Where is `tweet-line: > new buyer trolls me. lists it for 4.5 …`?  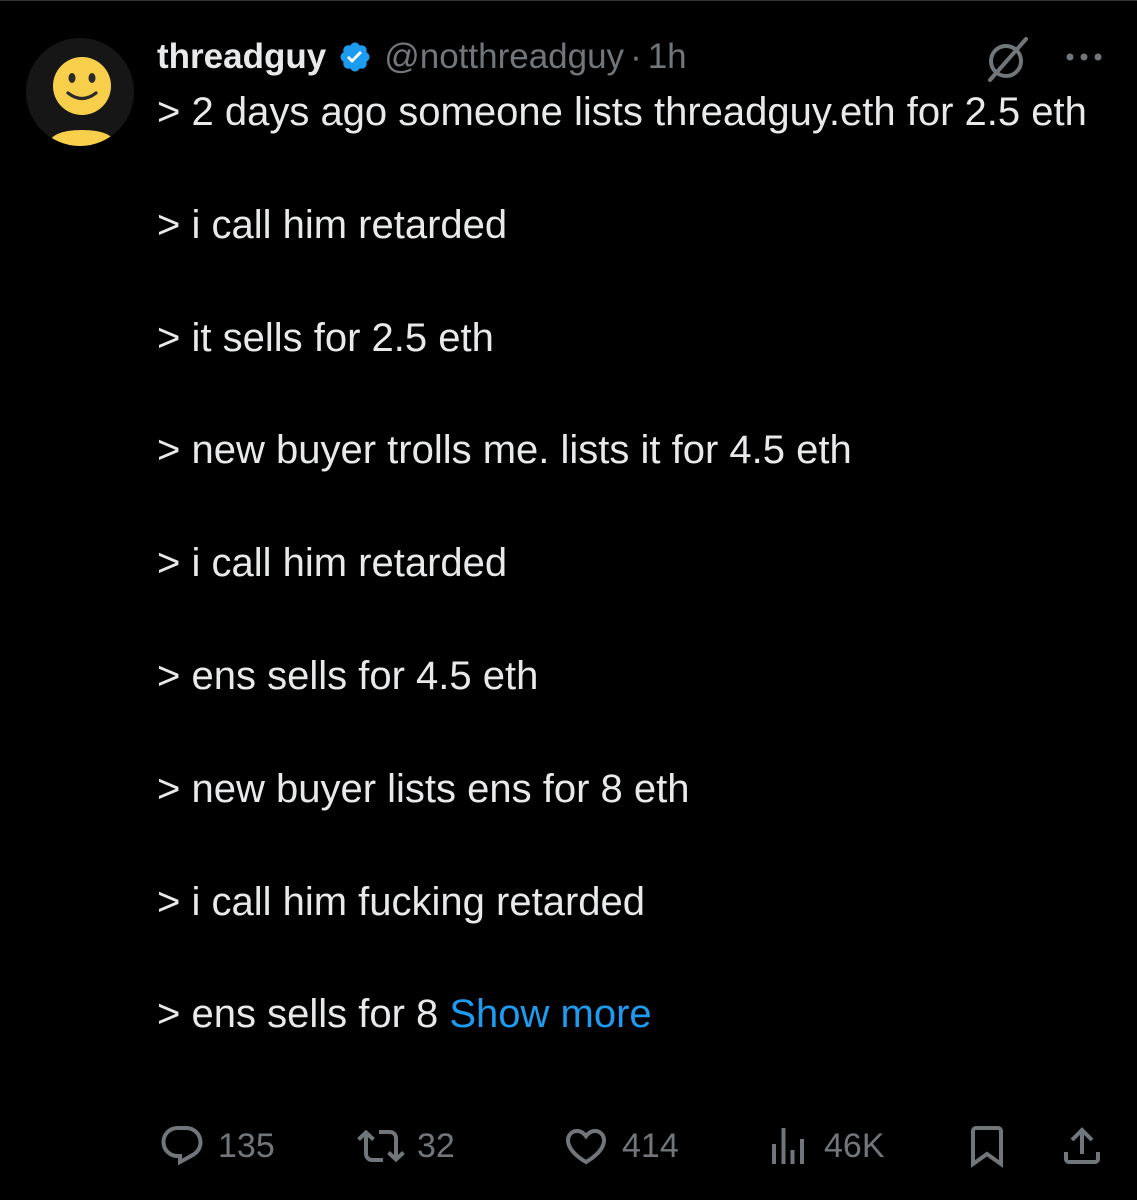 tweet-line: > new buyer trolls me. lists it for 4.5 … is located at coordinates (504, 450).